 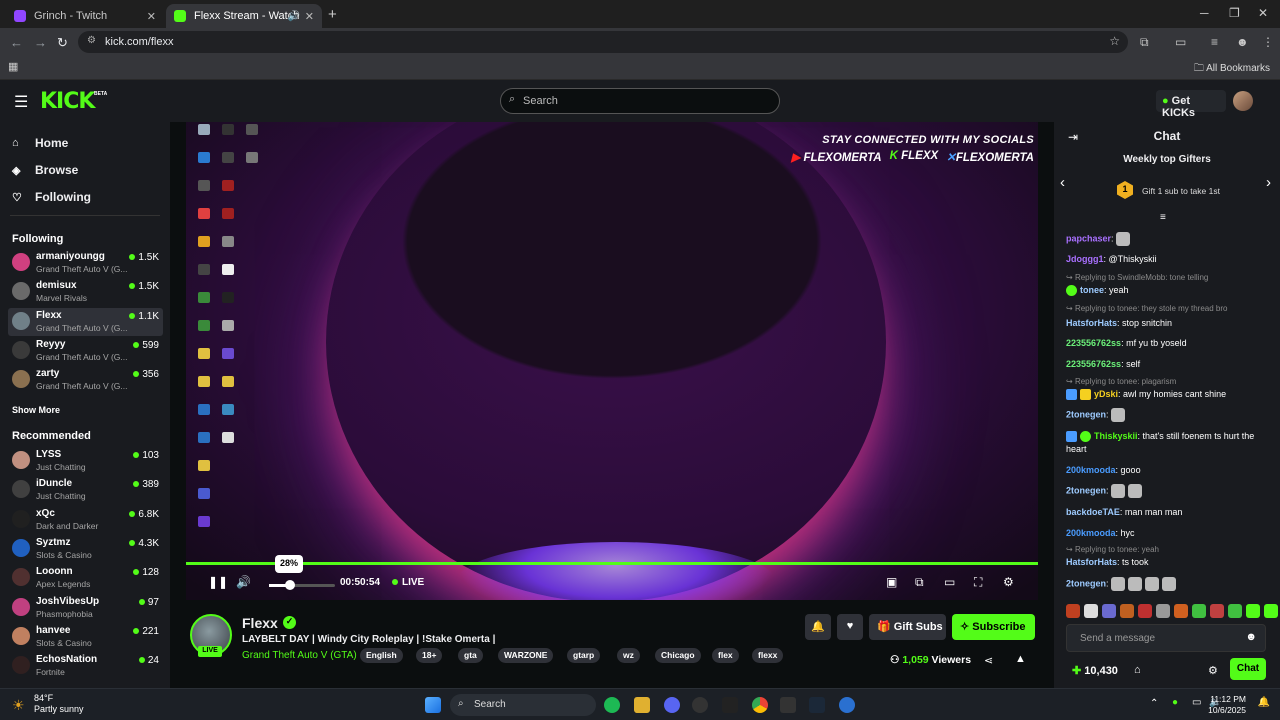 What do you see at coordinates (62, 43) in the screenshot?
I see `reload-button: ↻` at bounding box center [62, 43].